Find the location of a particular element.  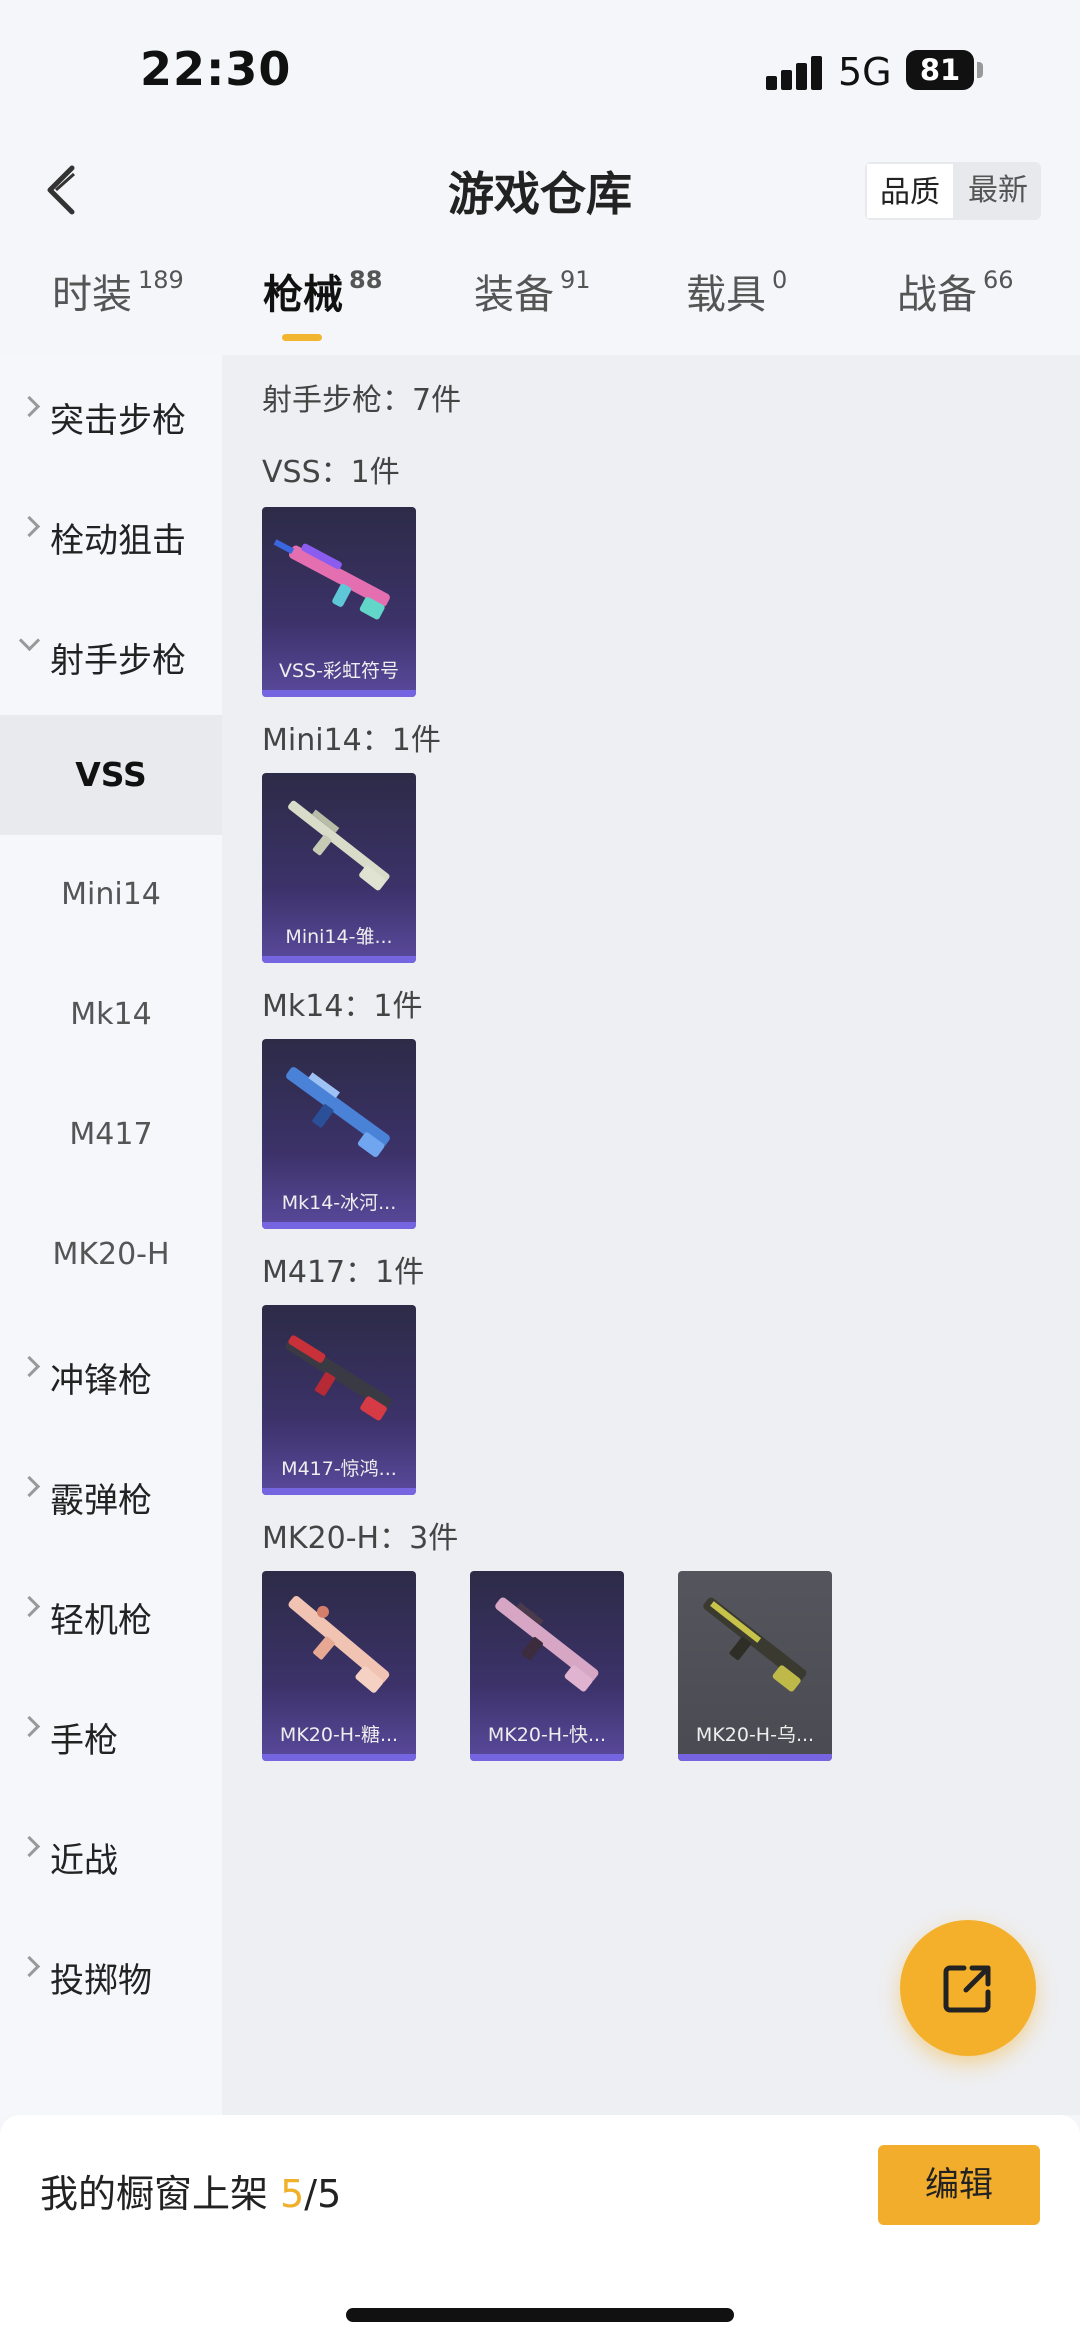

sidebar-item-label: 突击步枪 is located at coordinates (118, 421).